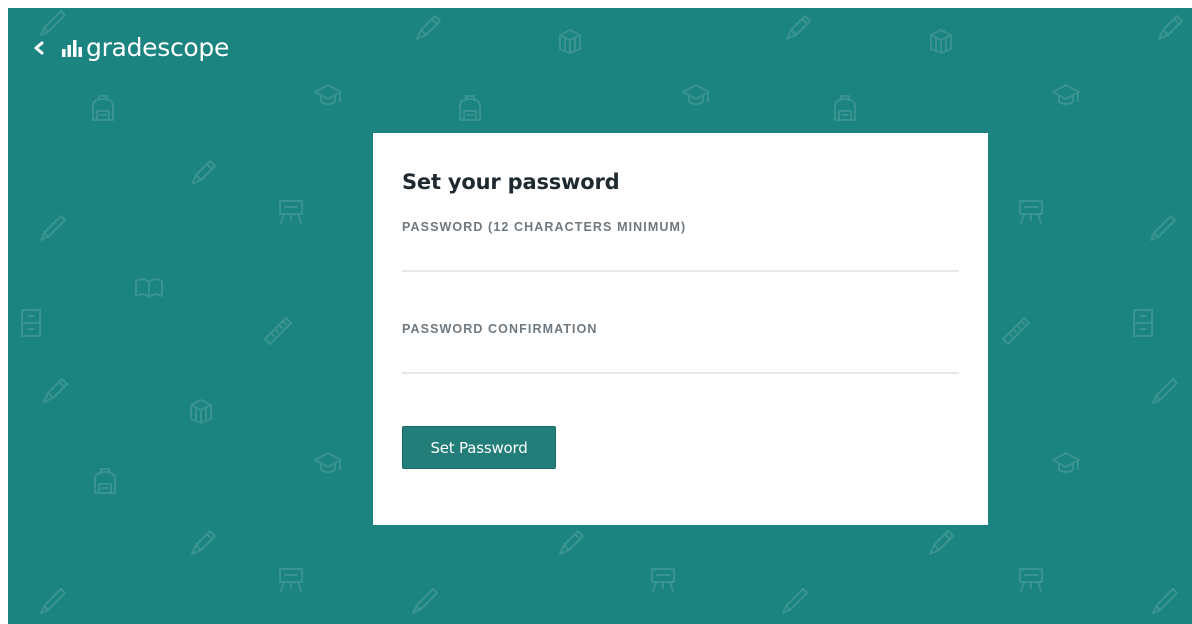  I want to click on password-confirmation-label: PASSWORD CONFIRMATION, so click(500, 329).